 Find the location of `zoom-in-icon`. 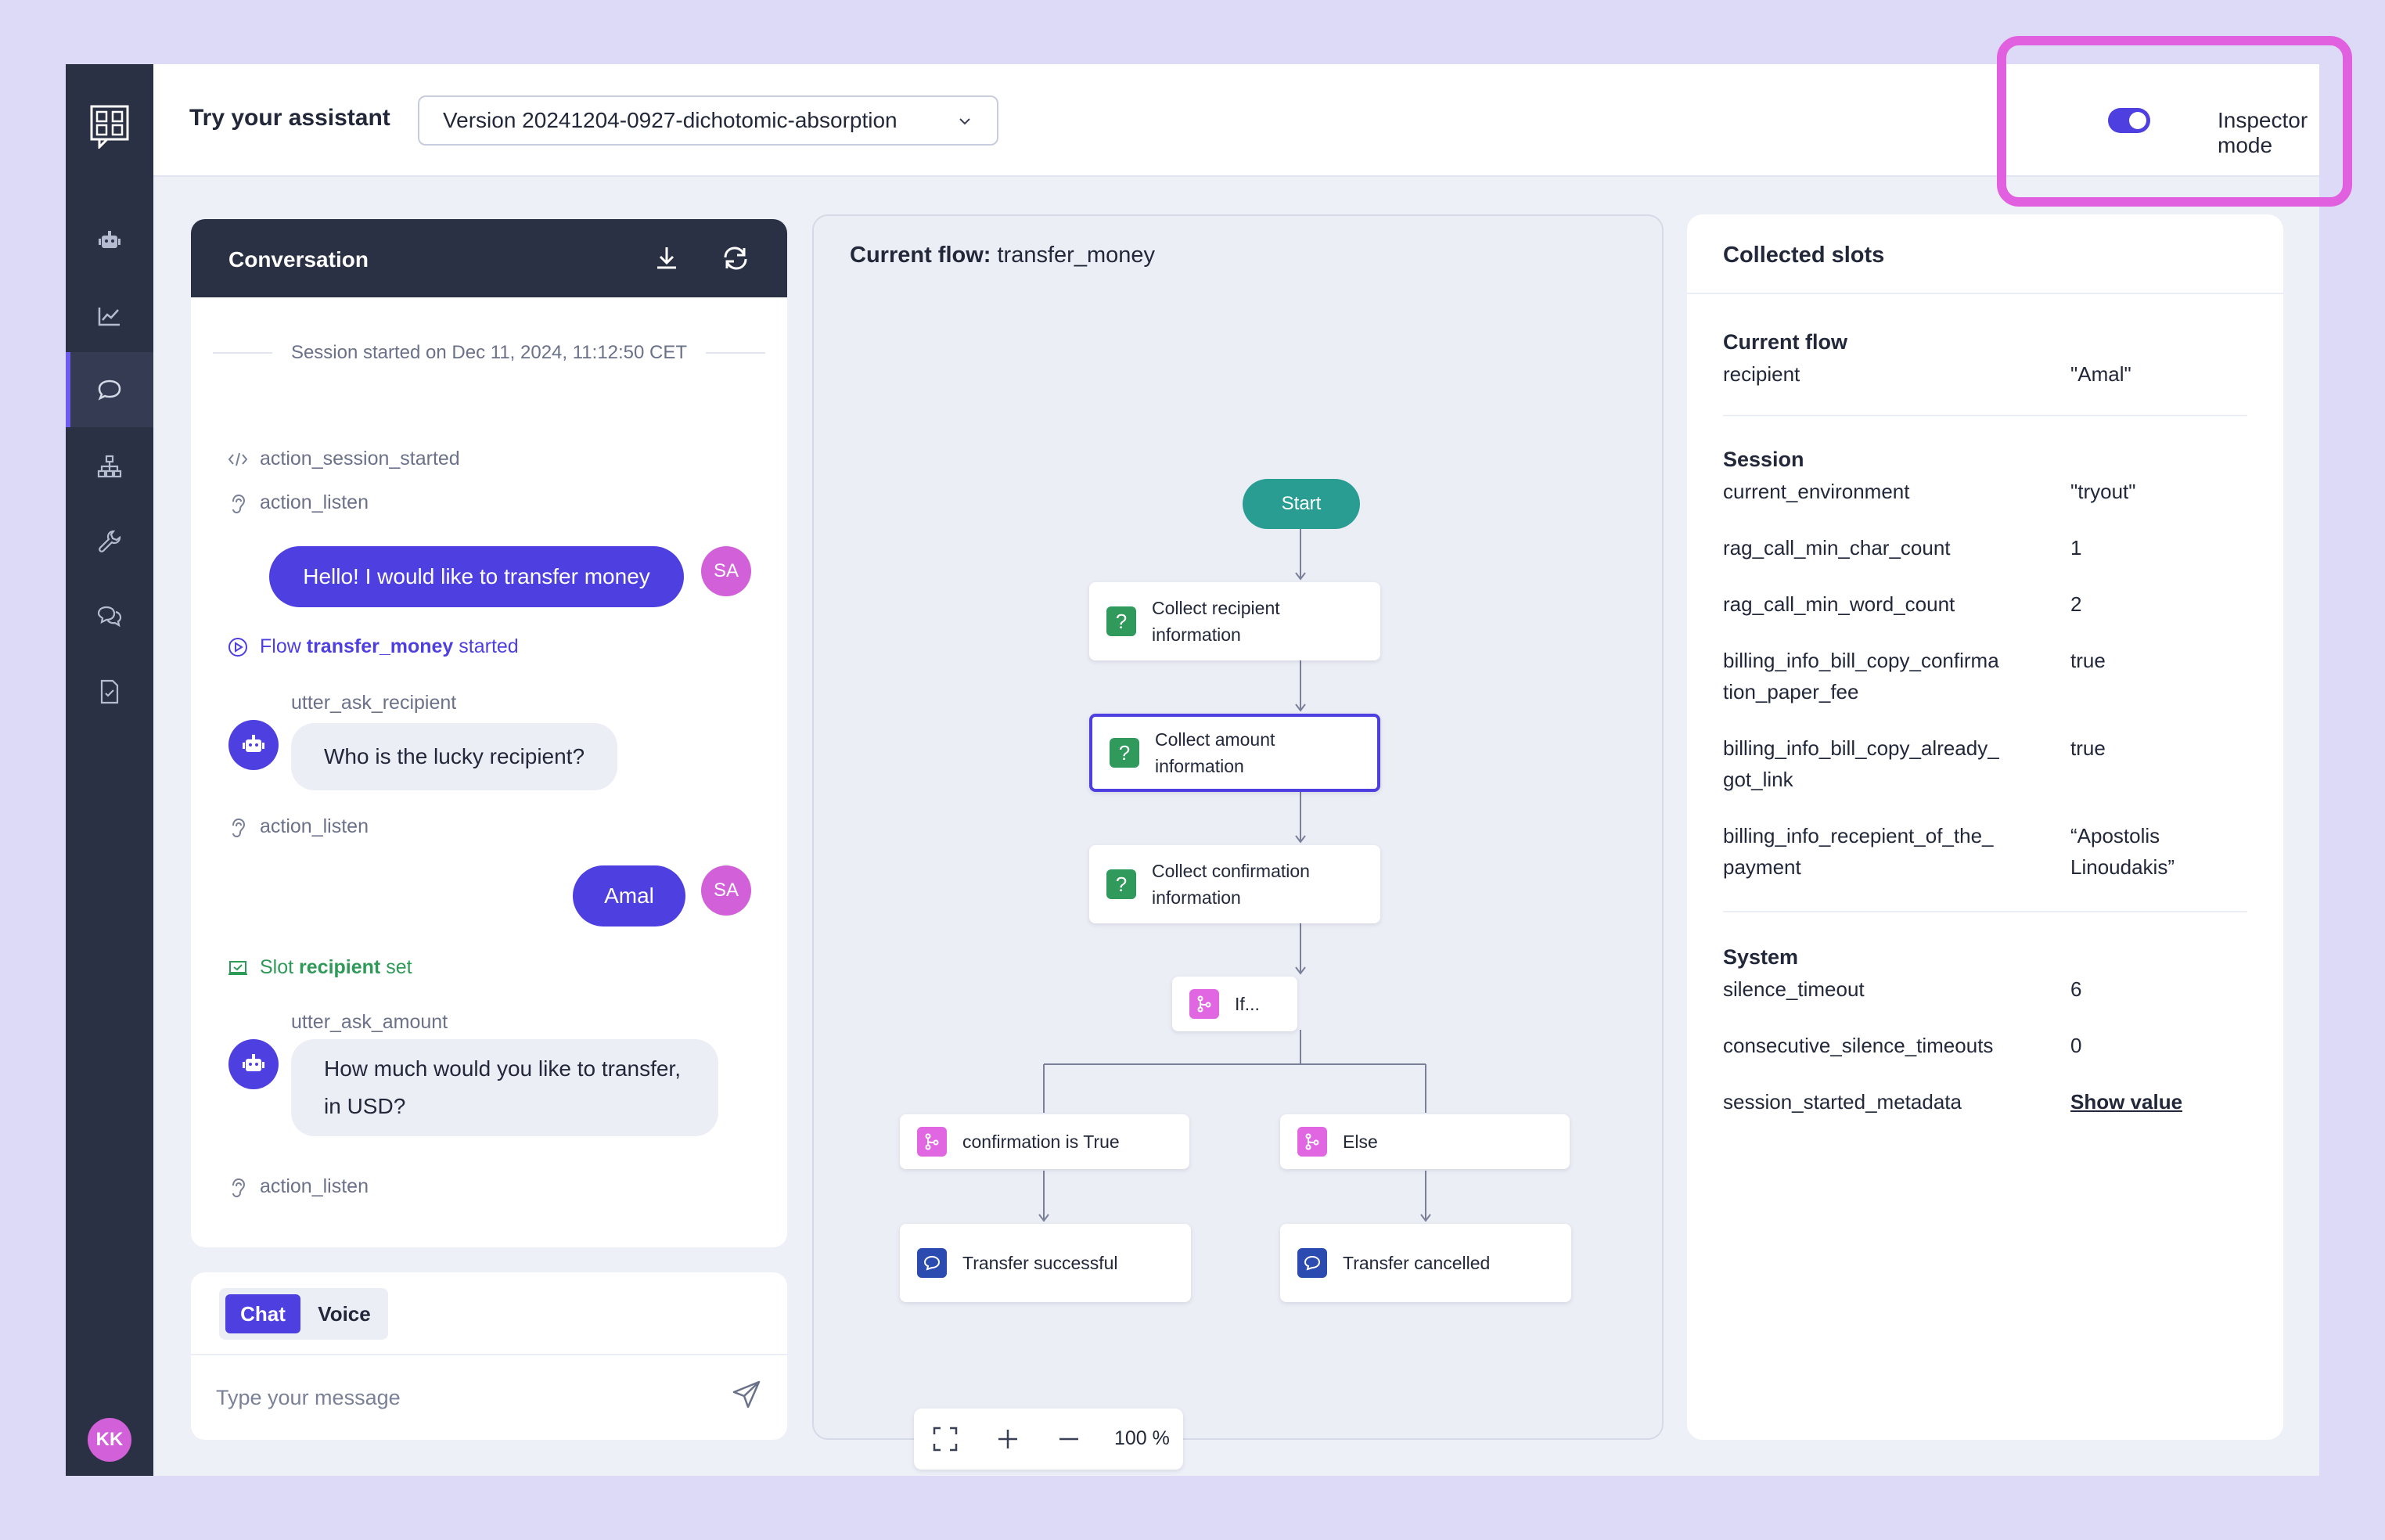

zoom-in-icon is located at coordinates (1007, 1439).